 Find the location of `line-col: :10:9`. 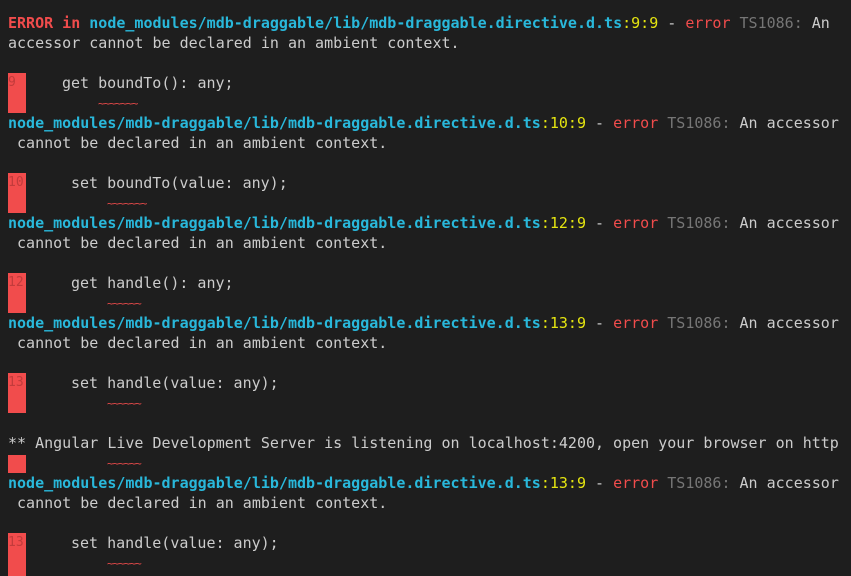

line-col: :10:9 is located at coordinates (563, 123).